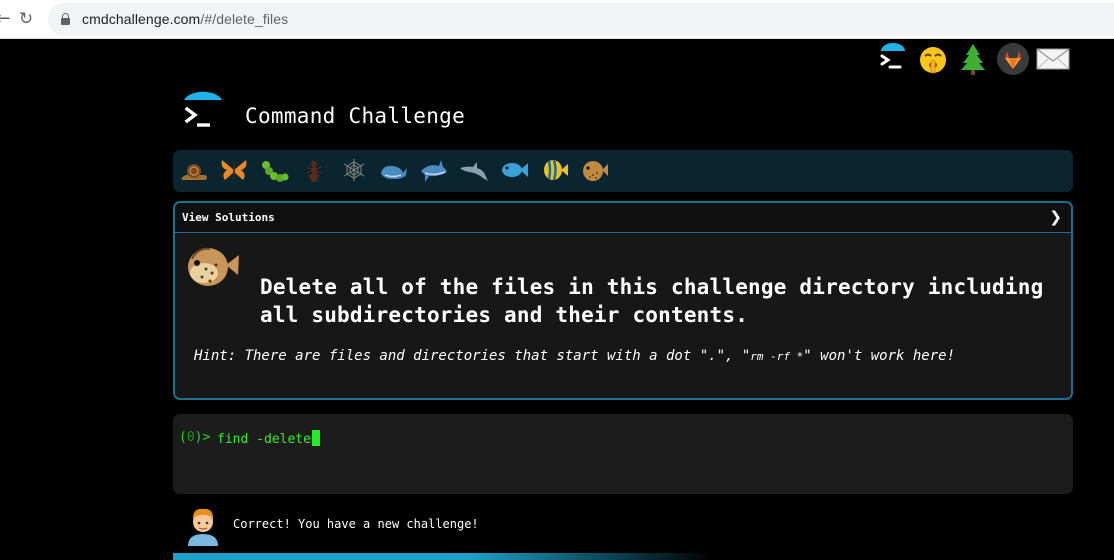  Describe the element at coordinates (623, 218) in the screenshot. I see `view-solutions-toggle: View Solutions ❯` at that location.